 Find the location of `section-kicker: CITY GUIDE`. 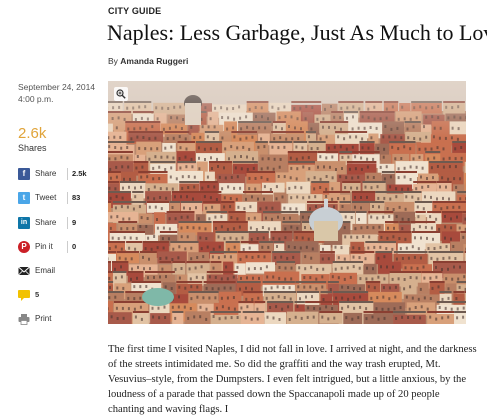

section-kicker: CITY GUIDE is located at coordinates (134, 11).